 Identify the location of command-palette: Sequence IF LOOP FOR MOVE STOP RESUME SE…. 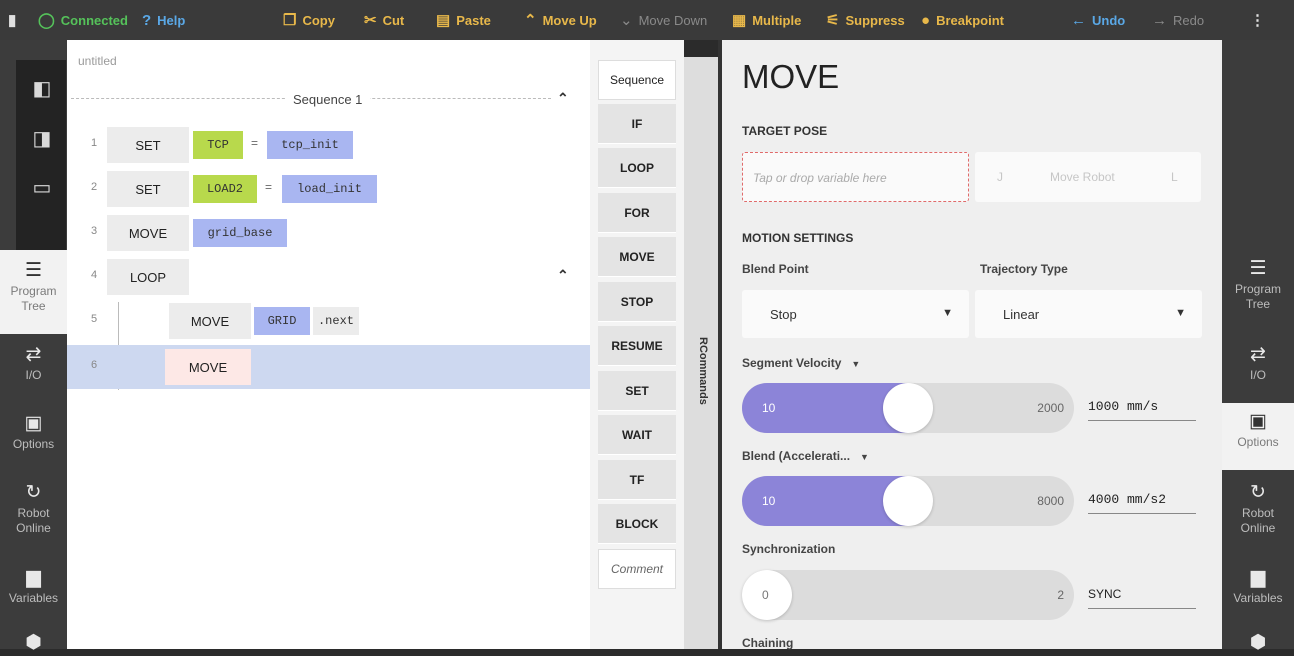
(637, 344).